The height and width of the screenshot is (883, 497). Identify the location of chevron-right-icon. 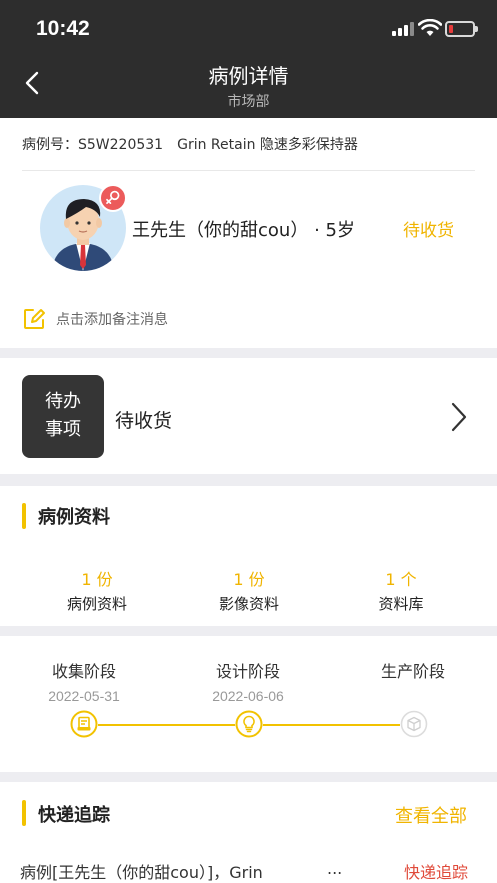
(459, 417).